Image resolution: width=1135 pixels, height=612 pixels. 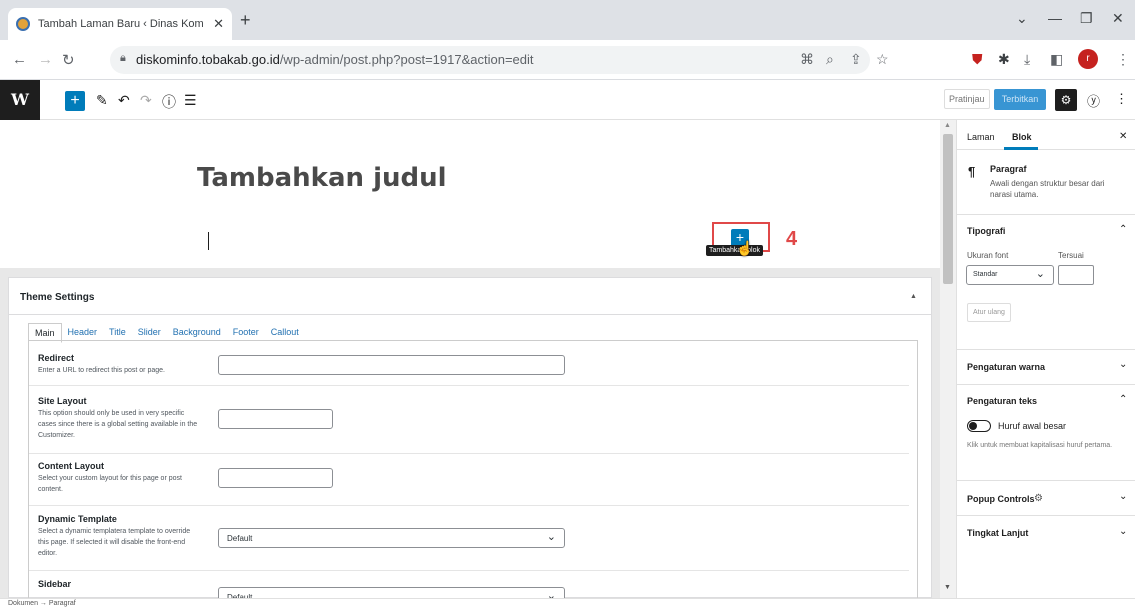 What do you see at coordinates (218, 24) in the screenshot?
I see `tab-close-icon: ✕` at bounding box center [218, 24].